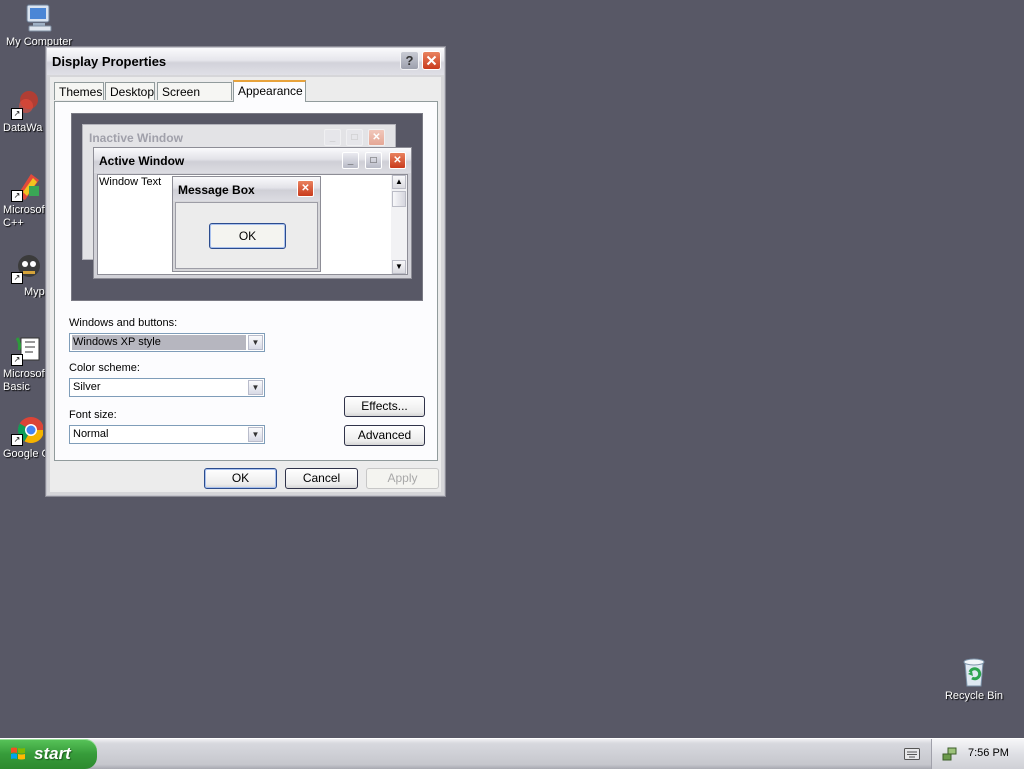 Image resolution: width=1024 pixels, height=769 pixels. What do you see at coordinates (159, 342) in the screenshot?
I see `windows-buttons-value: Windows XP style` at bounding box center [159, 342].